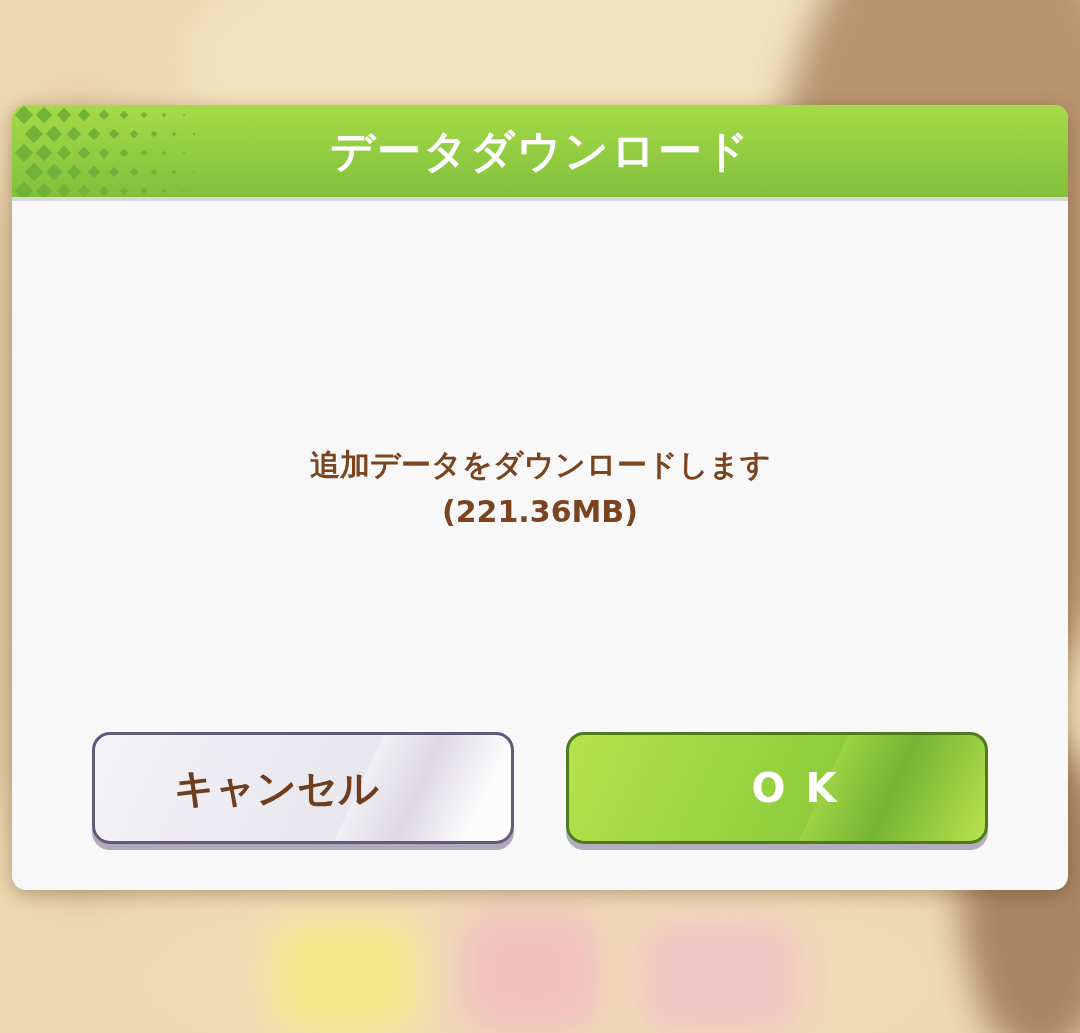 Image resolution: width=1080 pixels, height=1033 pixels. I want to click on dialog-title: データダウンロード, so click(540, 150).